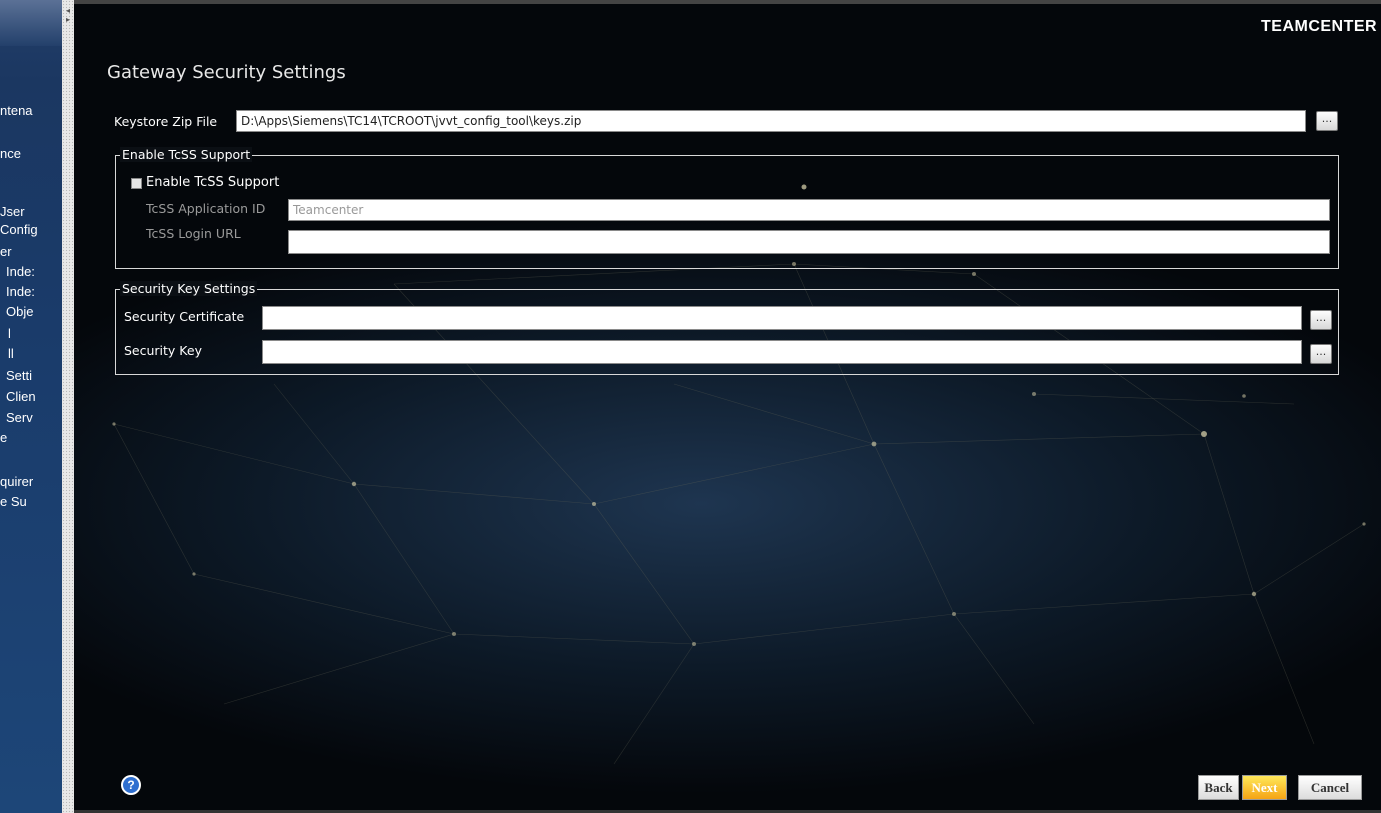 The height and width of the screenshot is (813, 1381). I want to click on security-key-input, so click(782, 352).